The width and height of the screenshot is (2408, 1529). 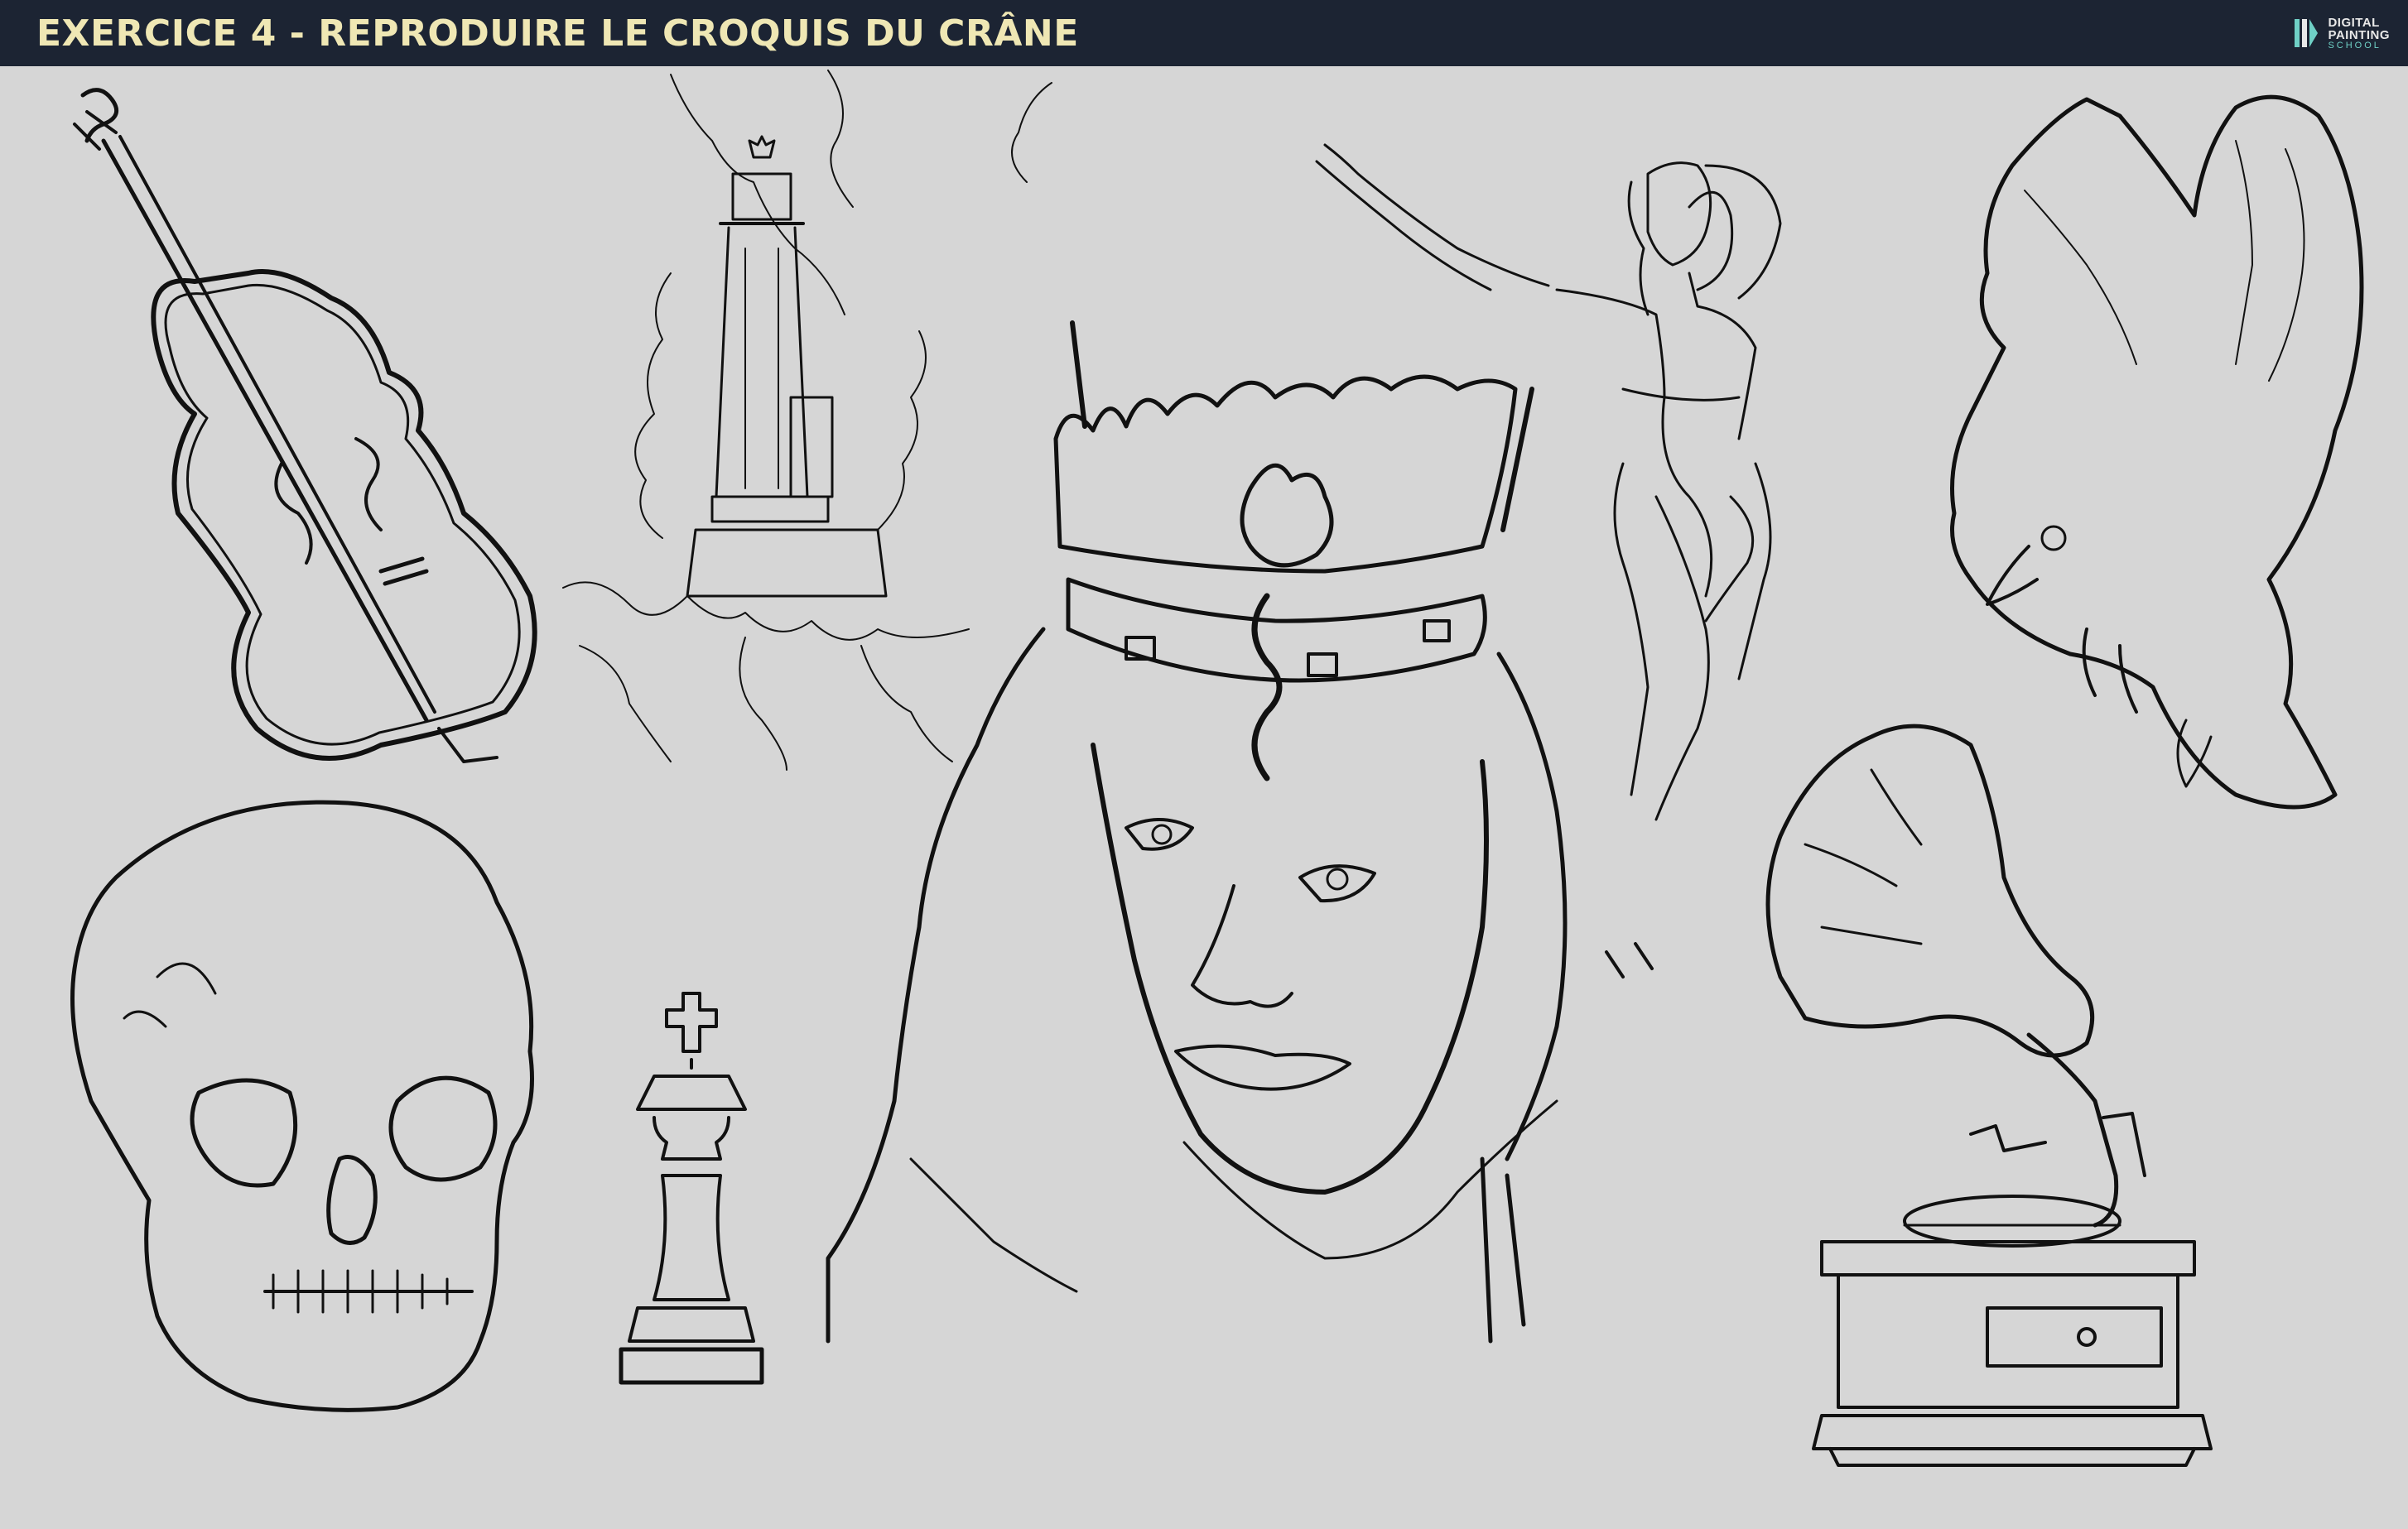 What do you see at coordinates (807, 420) in the screenshot?
I see `lighthouse-sketch` at bounding box center [807, 420].